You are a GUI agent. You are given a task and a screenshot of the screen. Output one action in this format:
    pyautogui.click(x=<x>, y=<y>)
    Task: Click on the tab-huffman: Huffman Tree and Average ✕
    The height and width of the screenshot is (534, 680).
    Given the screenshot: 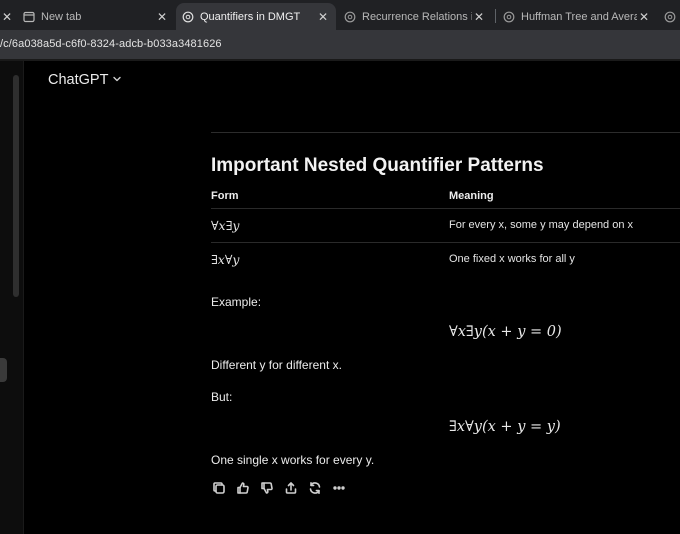 What is the action you would take?
    pyautogui.click(x=577, y=16)
    